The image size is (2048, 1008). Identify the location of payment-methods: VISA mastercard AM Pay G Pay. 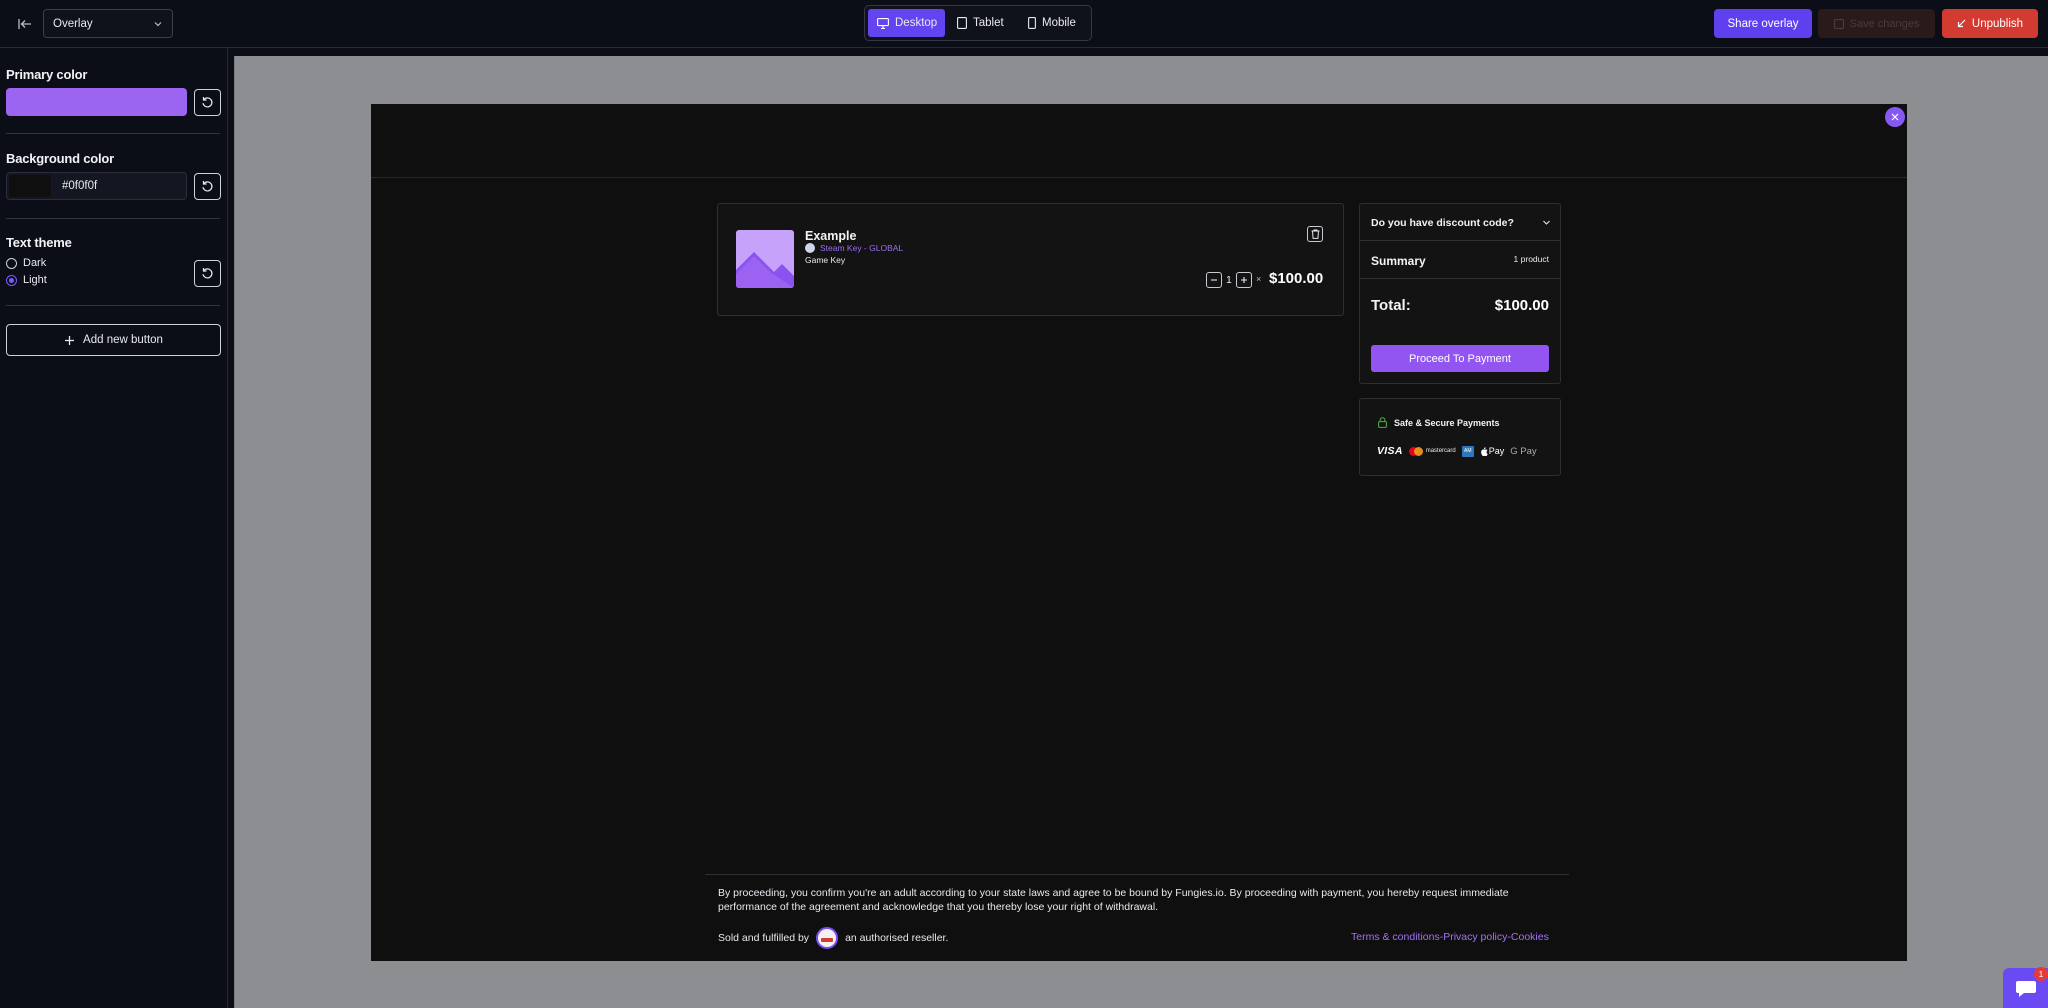
(1460, 451).